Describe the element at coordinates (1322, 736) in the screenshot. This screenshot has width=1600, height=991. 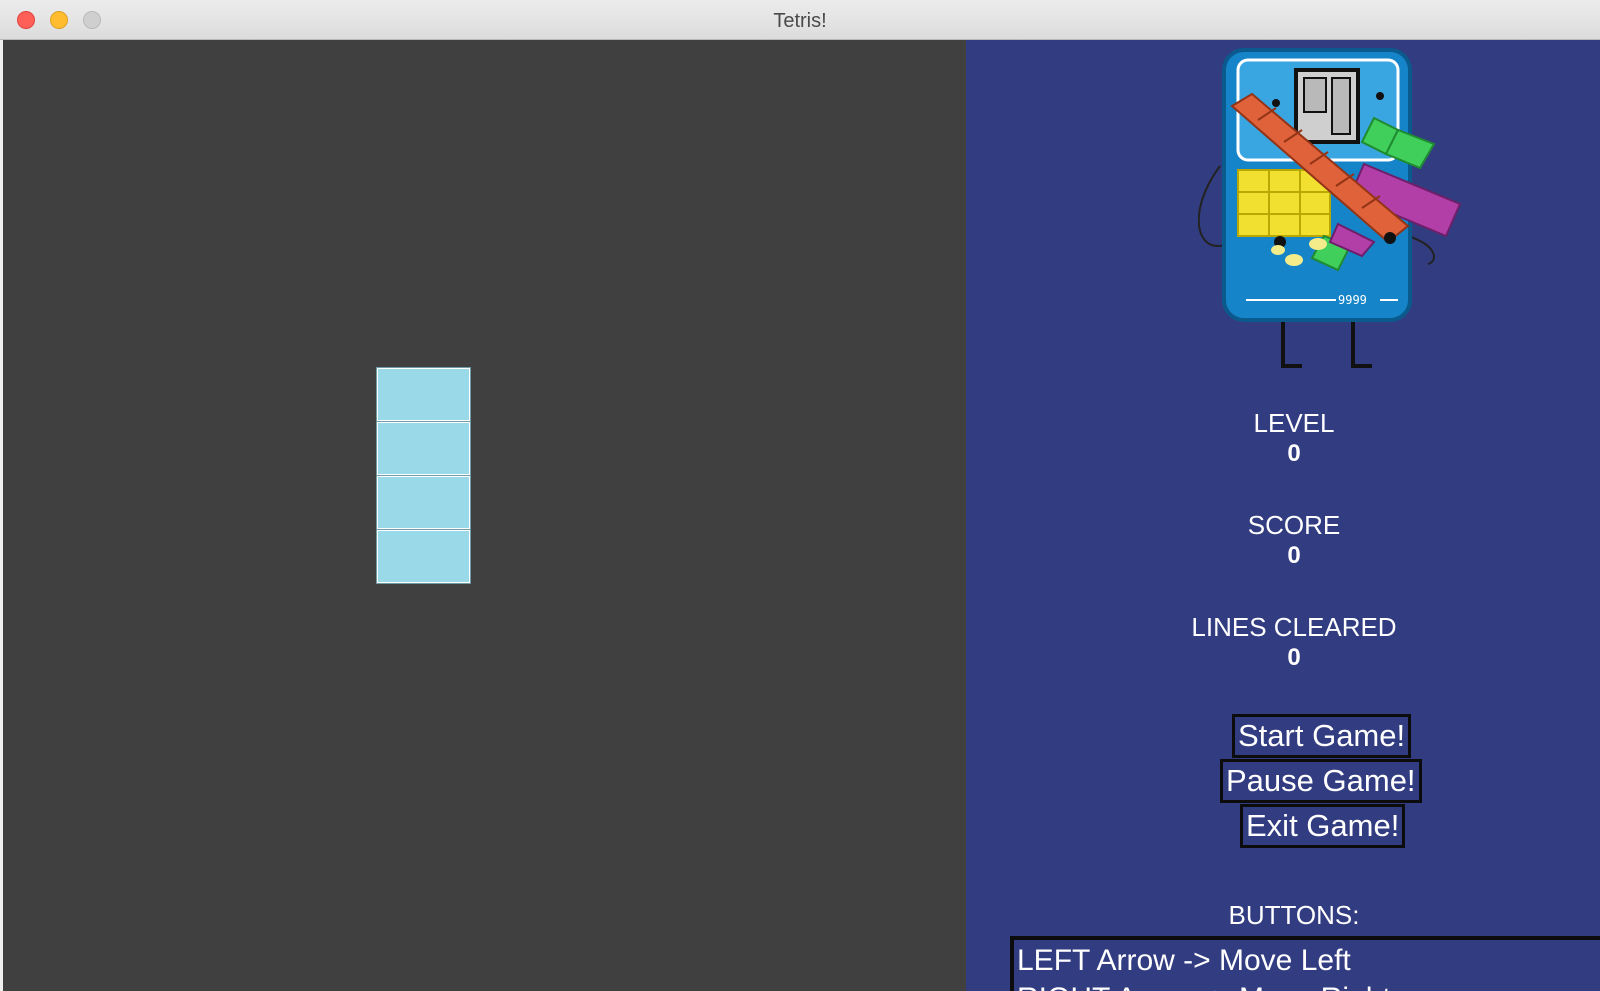
I see `start-game-button: Start Game!` at that location.